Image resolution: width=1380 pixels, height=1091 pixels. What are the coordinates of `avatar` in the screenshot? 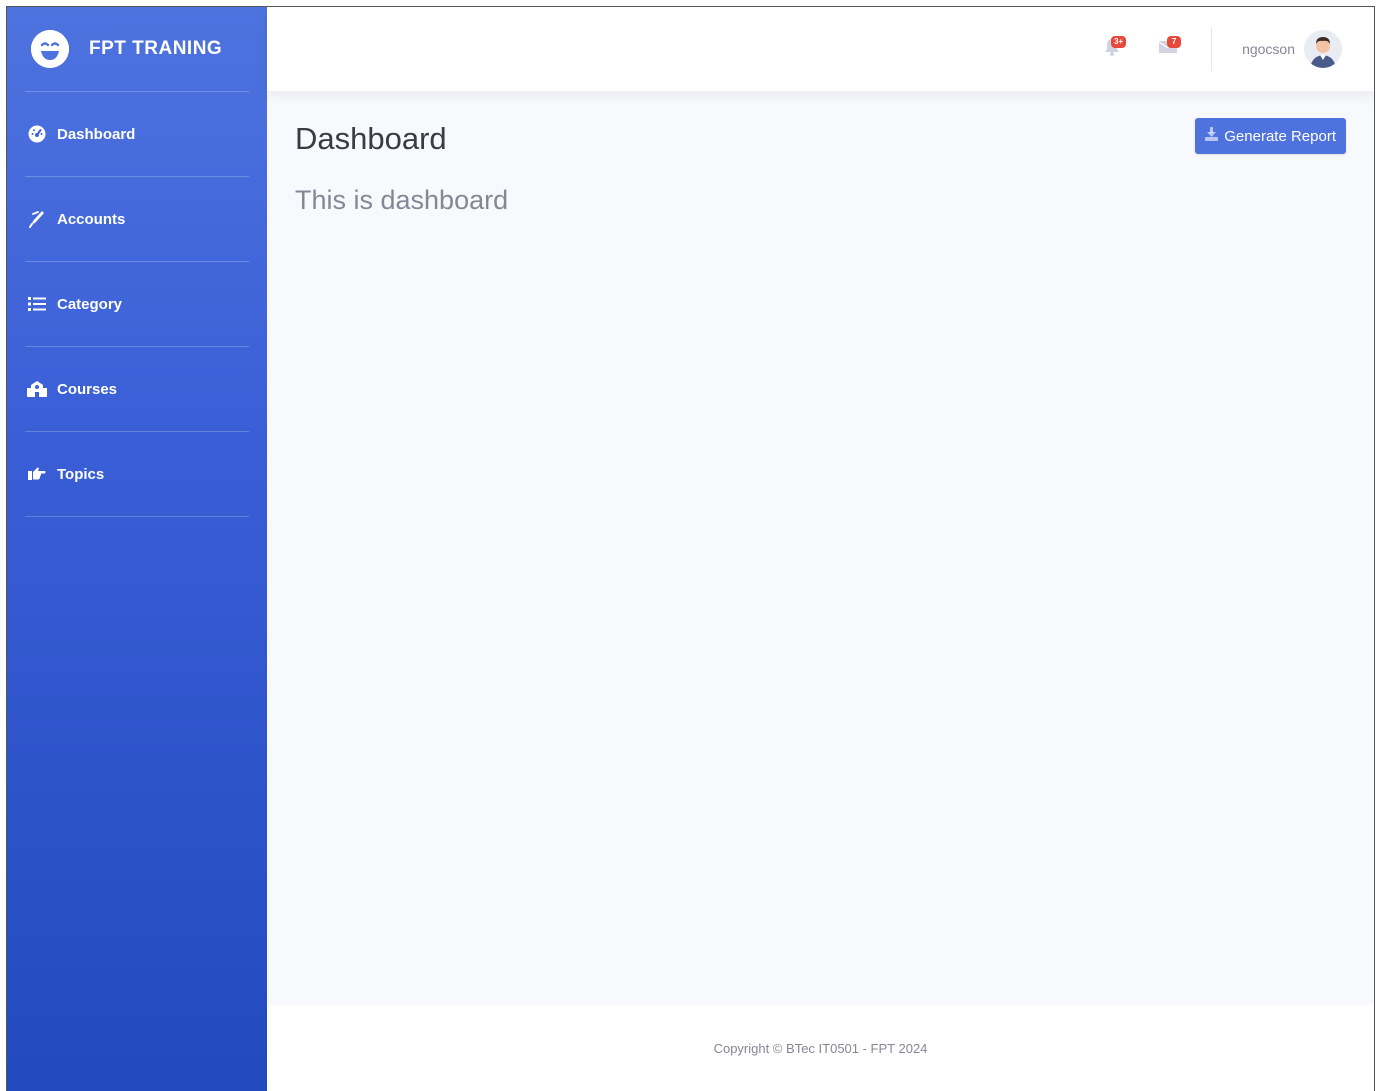 It's located at (1323, 49).